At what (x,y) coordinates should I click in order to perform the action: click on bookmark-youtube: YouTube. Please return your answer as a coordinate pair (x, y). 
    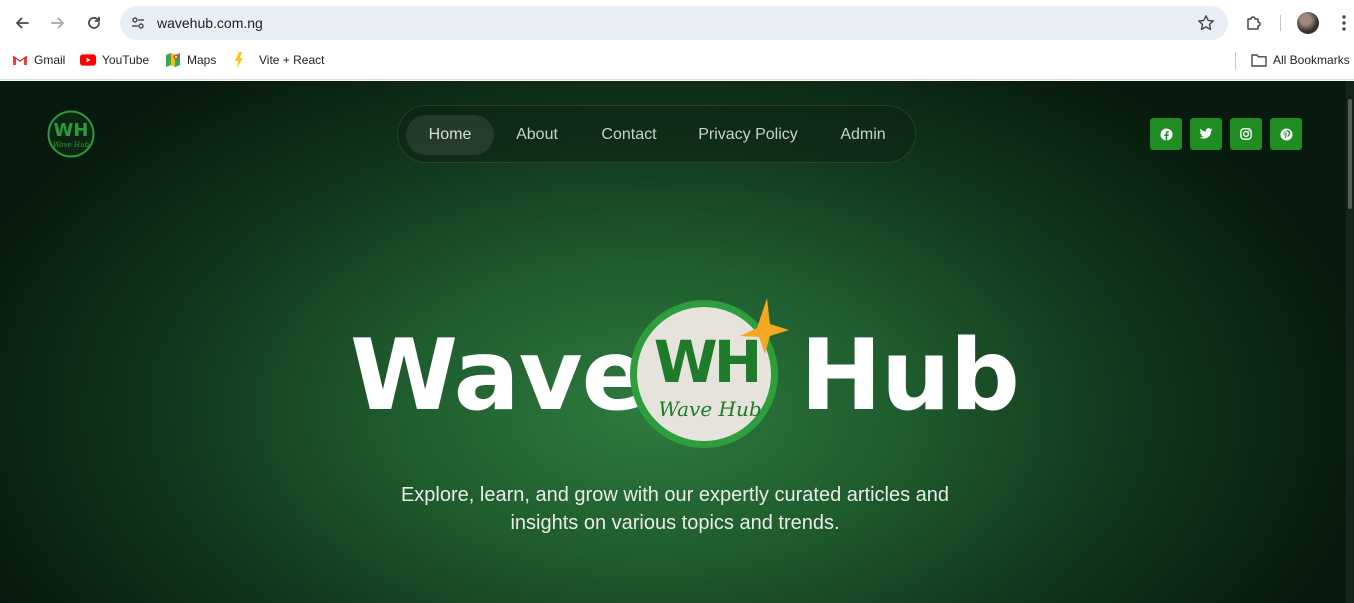
    Looking at the image, I should click on (114, 60).